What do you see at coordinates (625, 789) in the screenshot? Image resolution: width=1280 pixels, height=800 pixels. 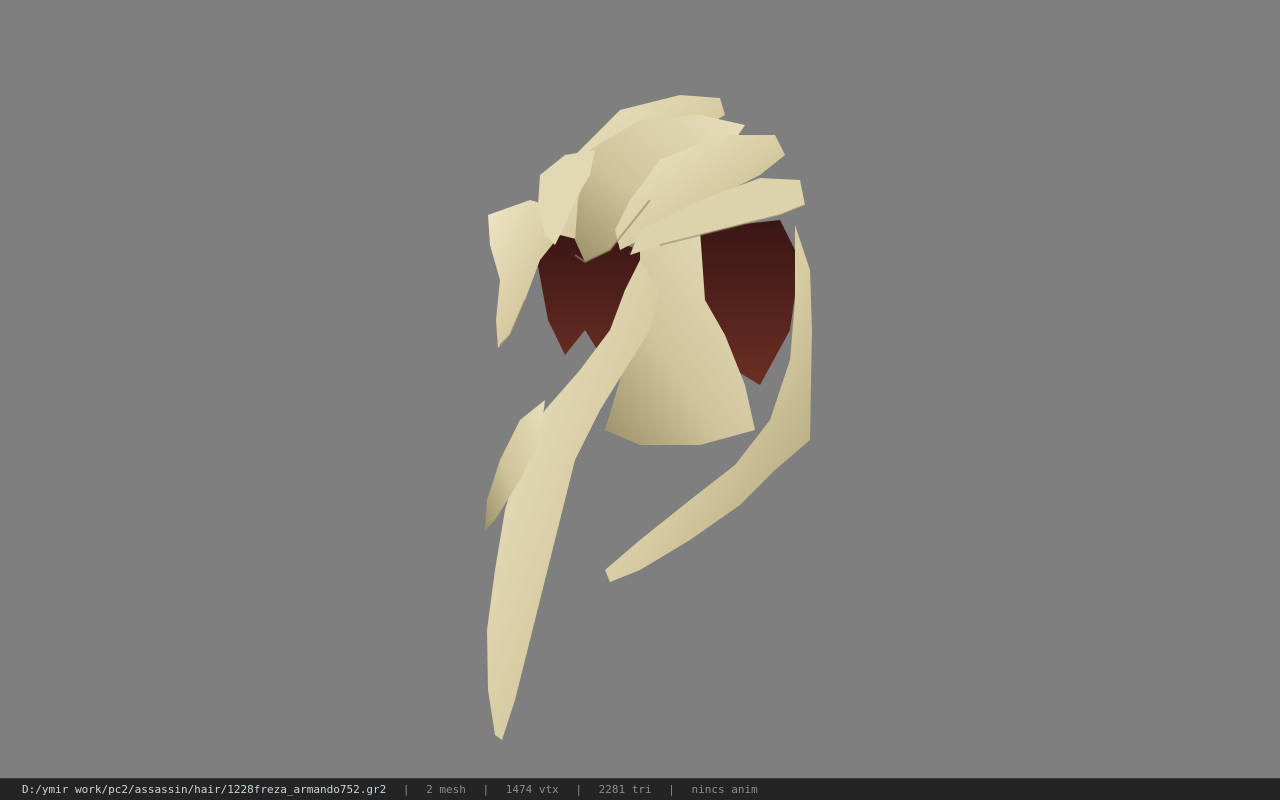 I see `triangle-count: 2281 tri` at bounding box center [625, 789].